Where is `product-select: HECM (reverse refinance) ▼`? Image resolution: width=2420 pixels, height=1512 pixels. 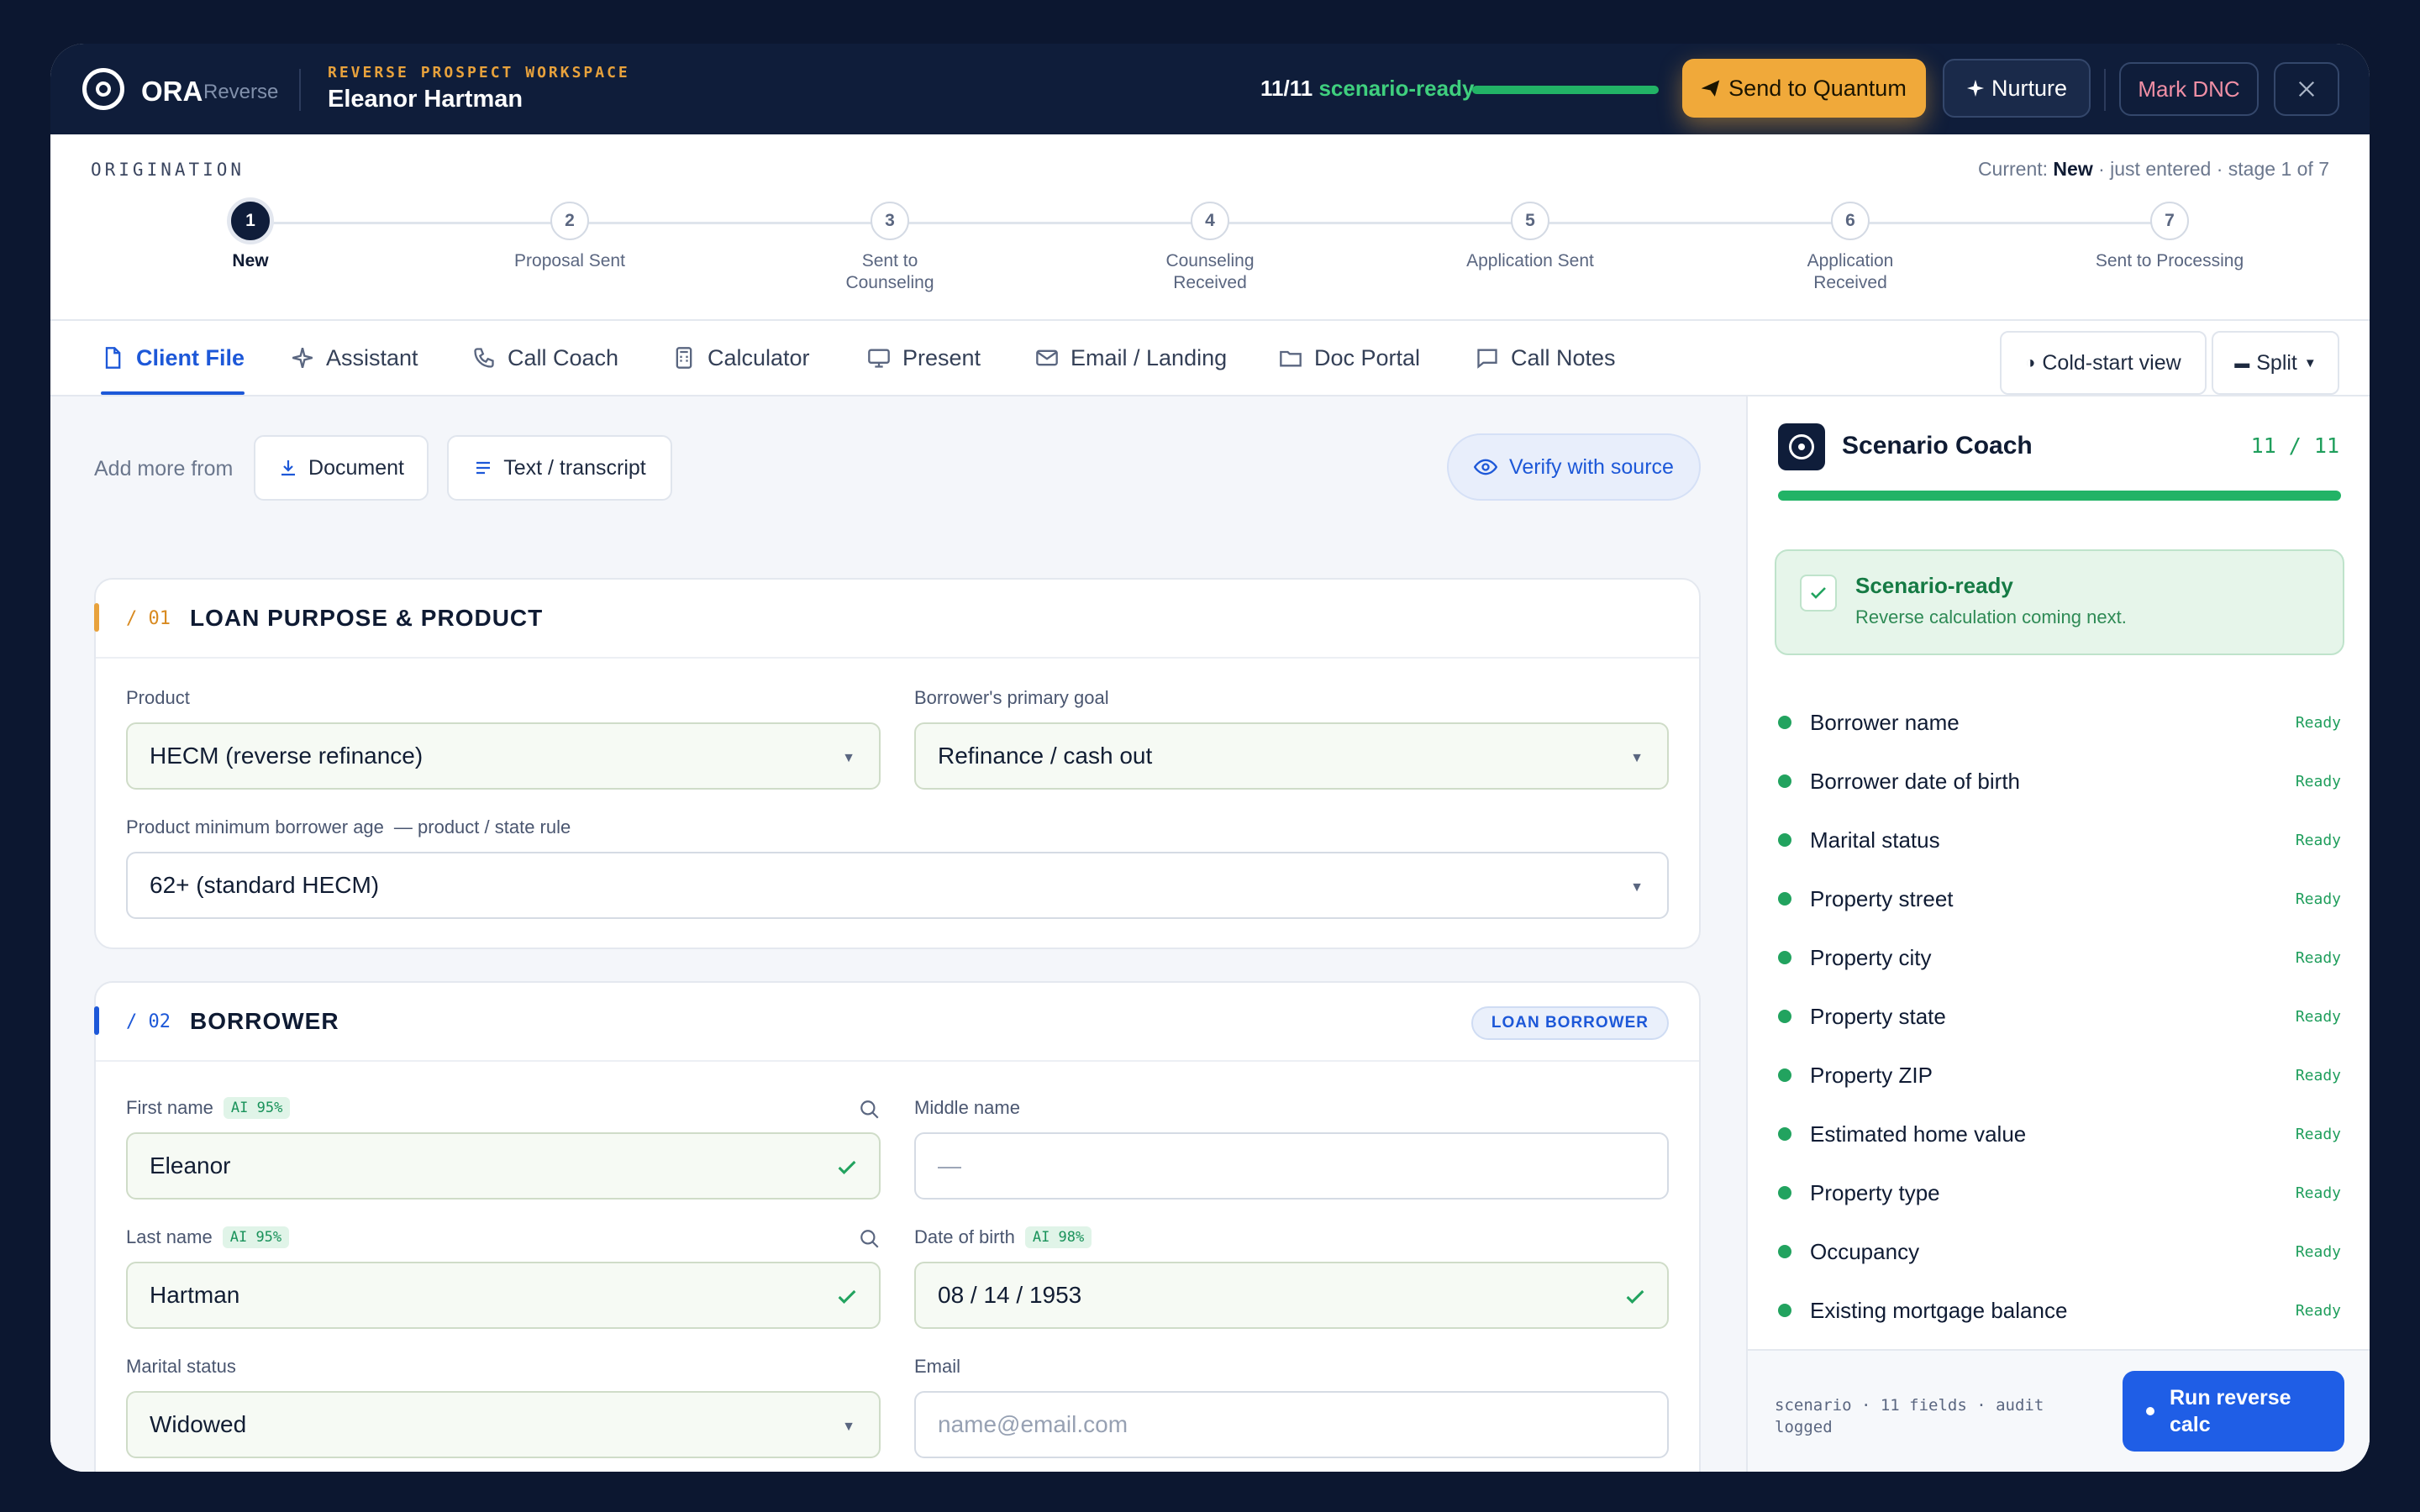
product-select: HECM (reverse refinance) ▼ is located at coordinates (503, 756).